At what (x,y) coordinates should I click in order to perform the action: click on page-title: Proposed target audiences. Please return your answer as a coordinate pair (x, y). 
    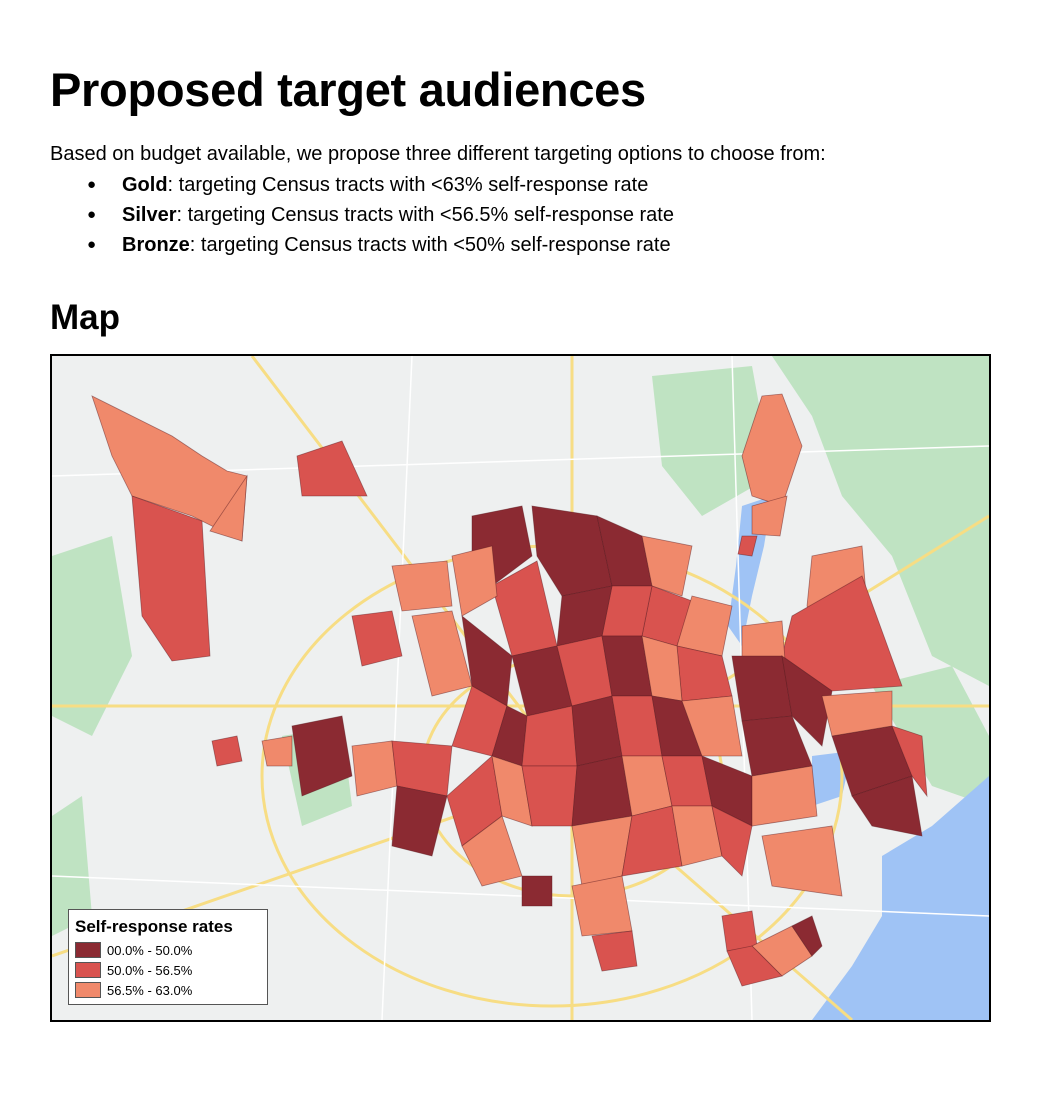
    Looking at the image, I should click on (348, 89).